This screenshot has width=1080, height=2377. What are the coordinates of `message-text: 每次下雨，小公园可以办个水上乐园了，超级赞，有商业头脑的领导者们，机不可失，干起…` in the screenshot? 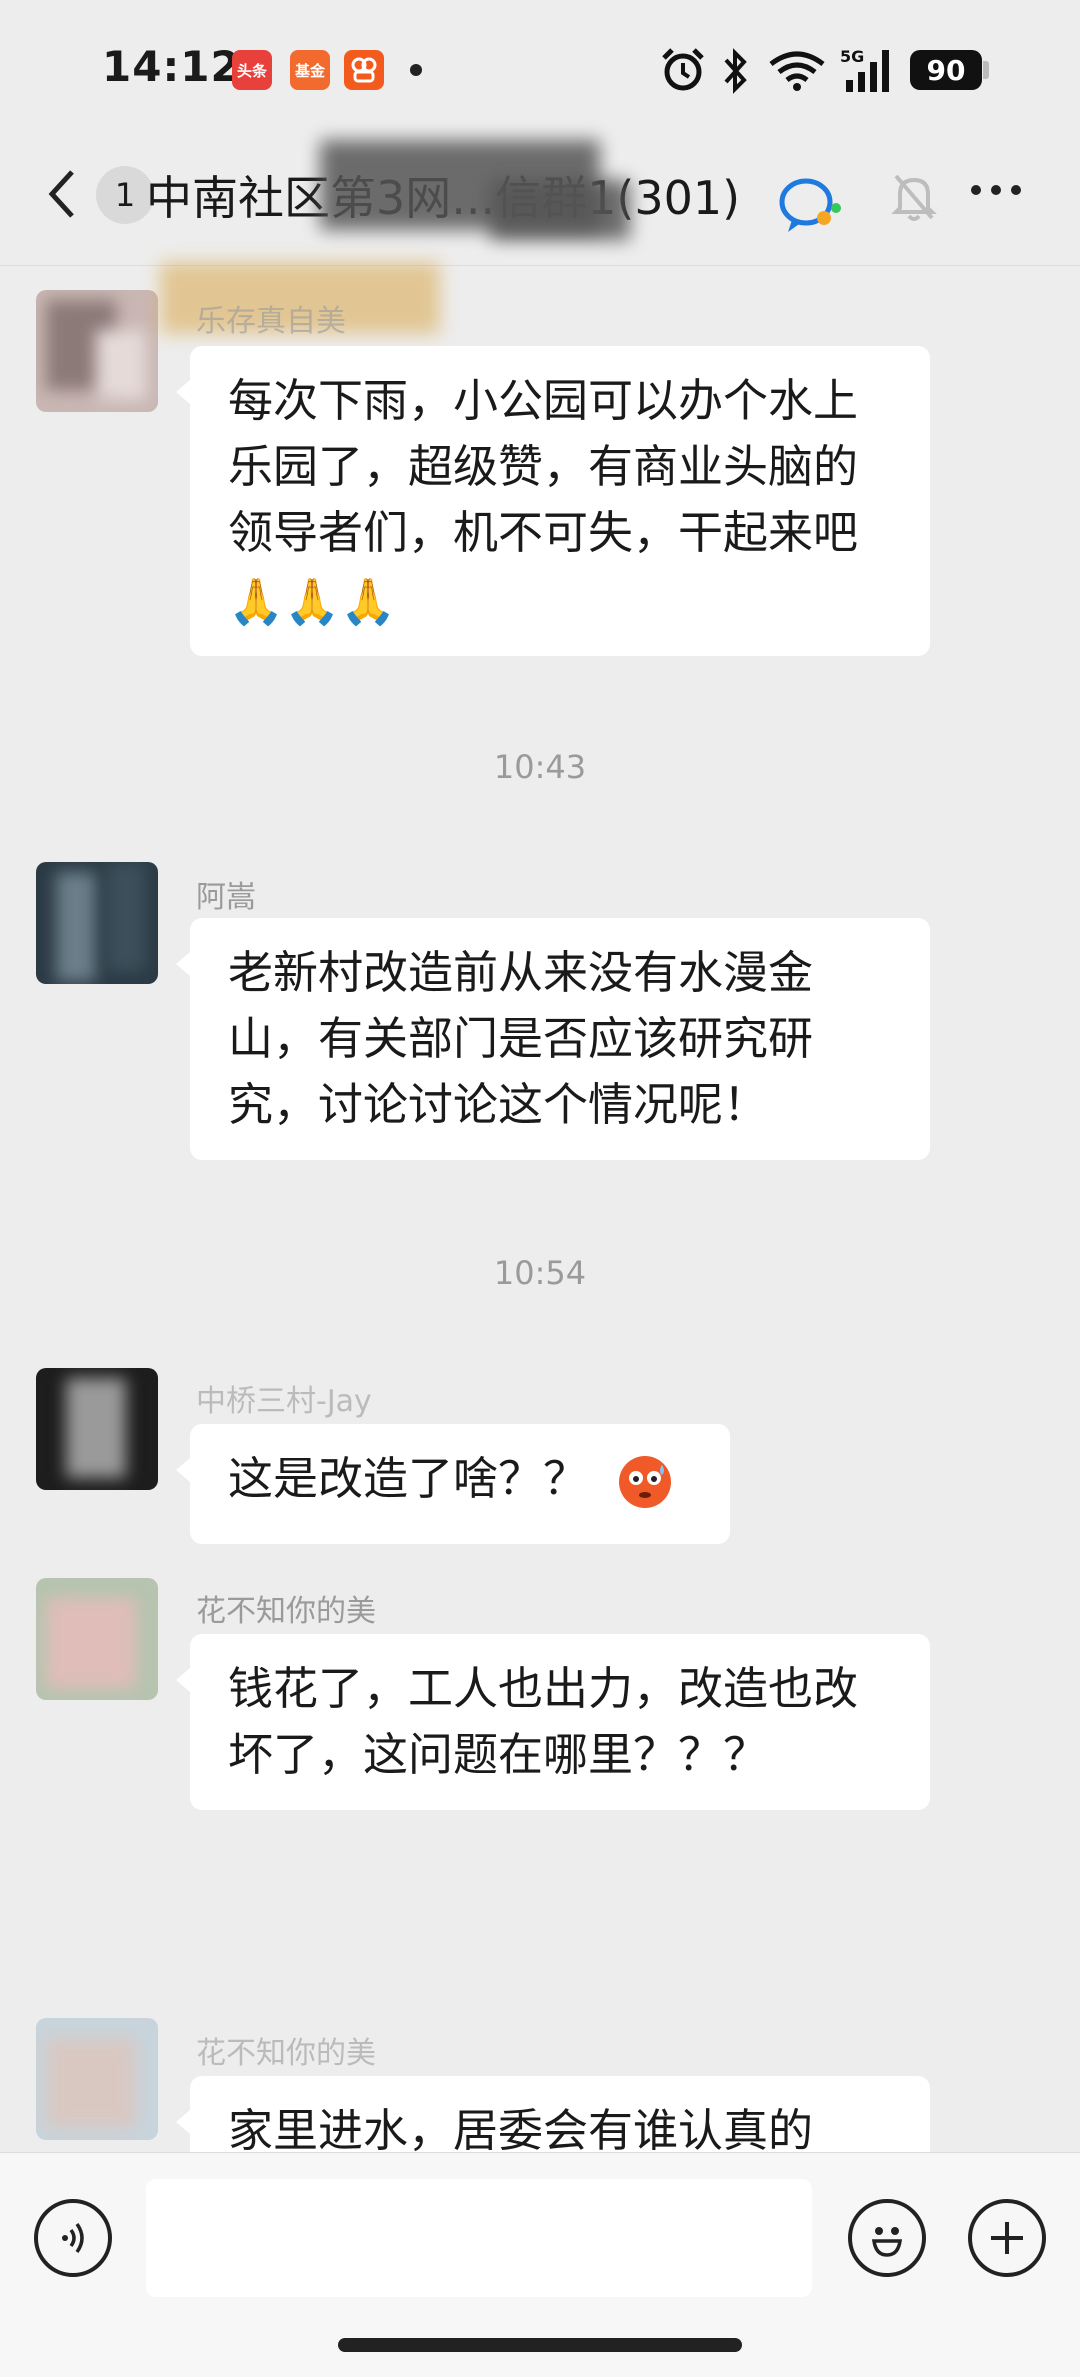 It's located at (543, 466).